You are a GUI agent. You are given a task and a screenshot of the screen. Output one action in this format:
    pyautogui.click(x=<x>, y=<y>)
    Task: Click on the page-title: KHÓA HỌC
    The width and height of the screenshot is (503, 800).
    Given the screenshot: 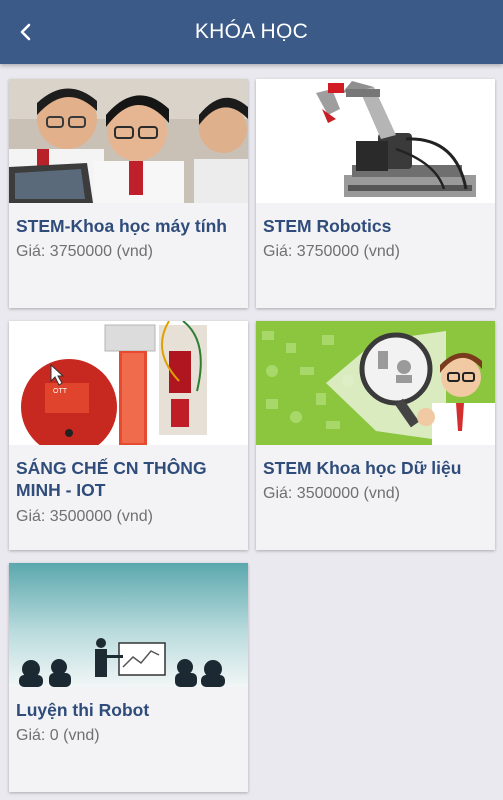 What is the action you would take?
    pyautogui.click(x=251, y=31)
    